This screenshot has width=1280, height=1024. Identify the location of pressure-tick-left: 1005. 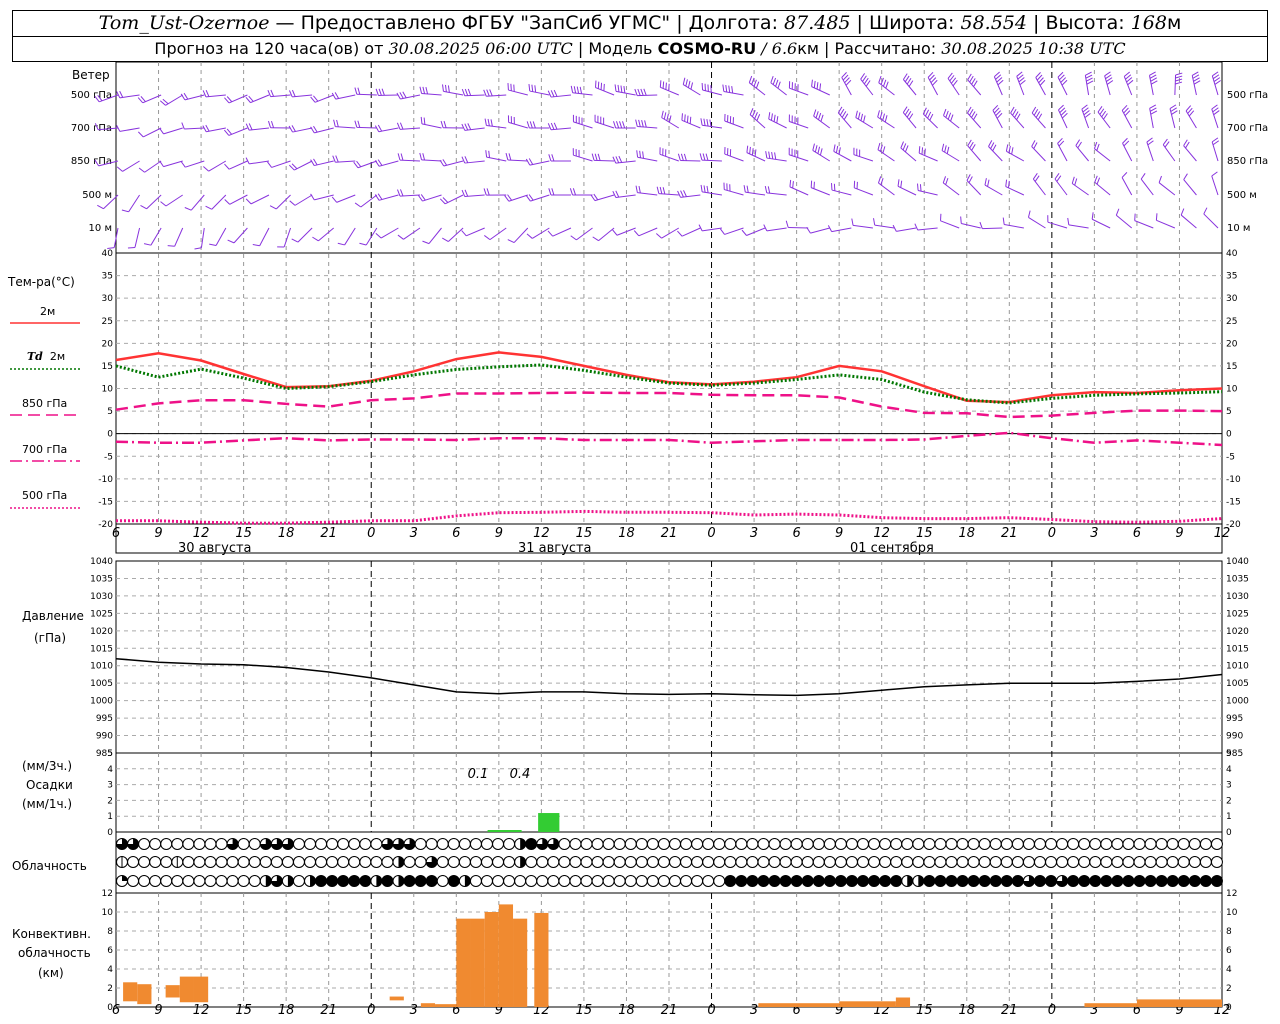
(101, 684).